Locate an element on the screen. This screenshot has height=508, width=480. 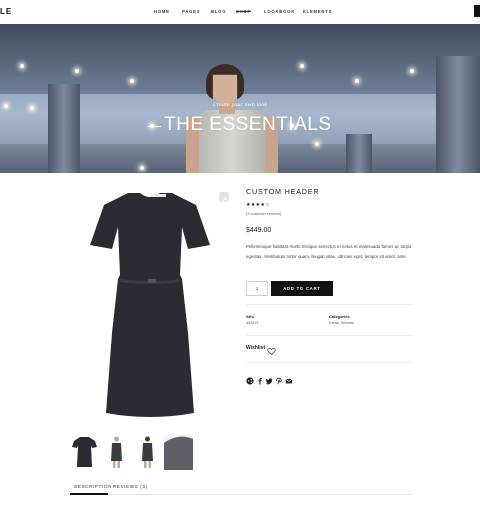
nav-item-pages: PAGES is located at coordinates (191, 11).